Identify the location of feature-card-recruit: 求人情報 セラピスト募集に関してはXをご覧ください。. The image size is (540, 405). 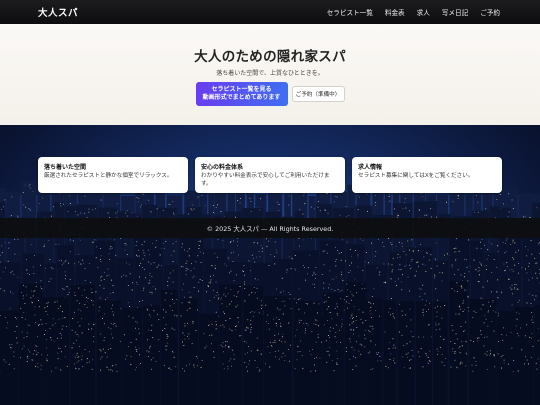
(427, 175).